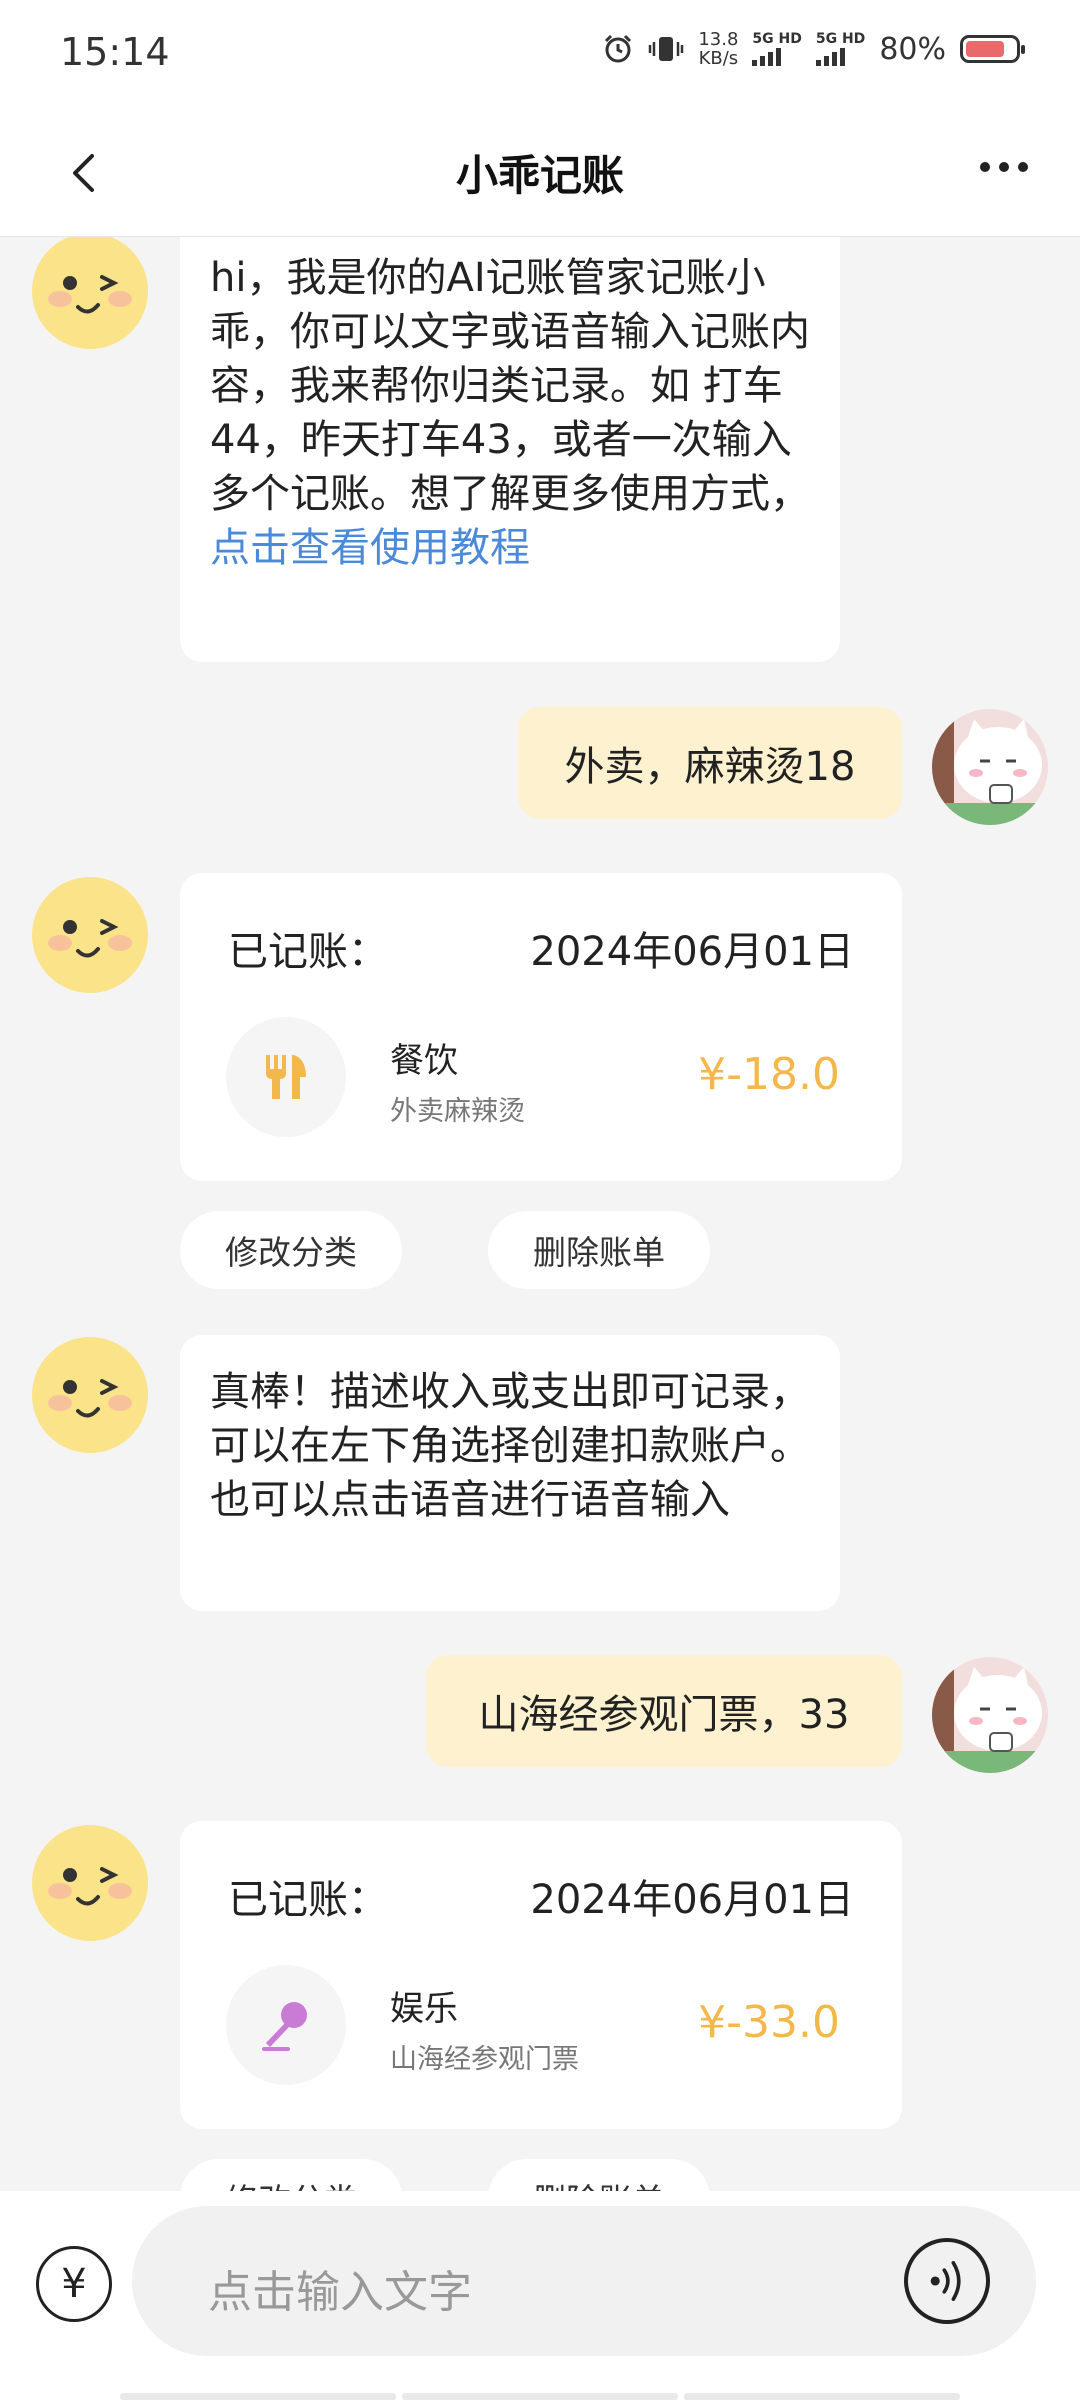 The image size is (1080, 2400). I want to click on record-note: 山海经参观门票, so click(484, 2059).